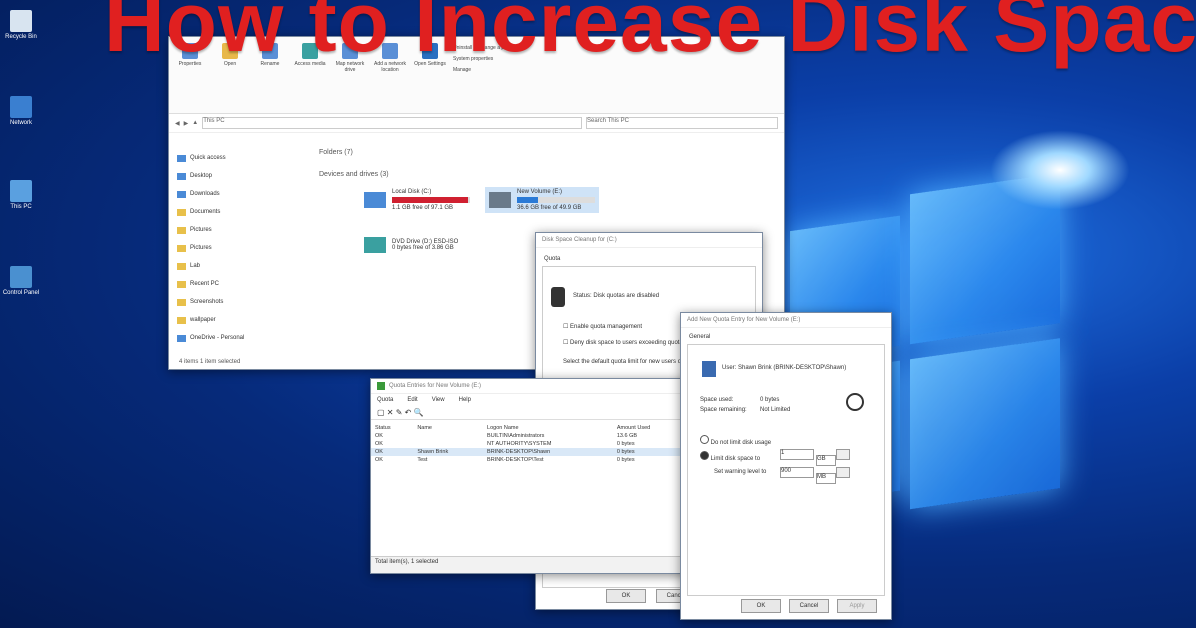 This screenshot has width=1196, height=628. Describe the element at coordinates (21, 191) in the screenshot. I see `computer-icon` at that location.